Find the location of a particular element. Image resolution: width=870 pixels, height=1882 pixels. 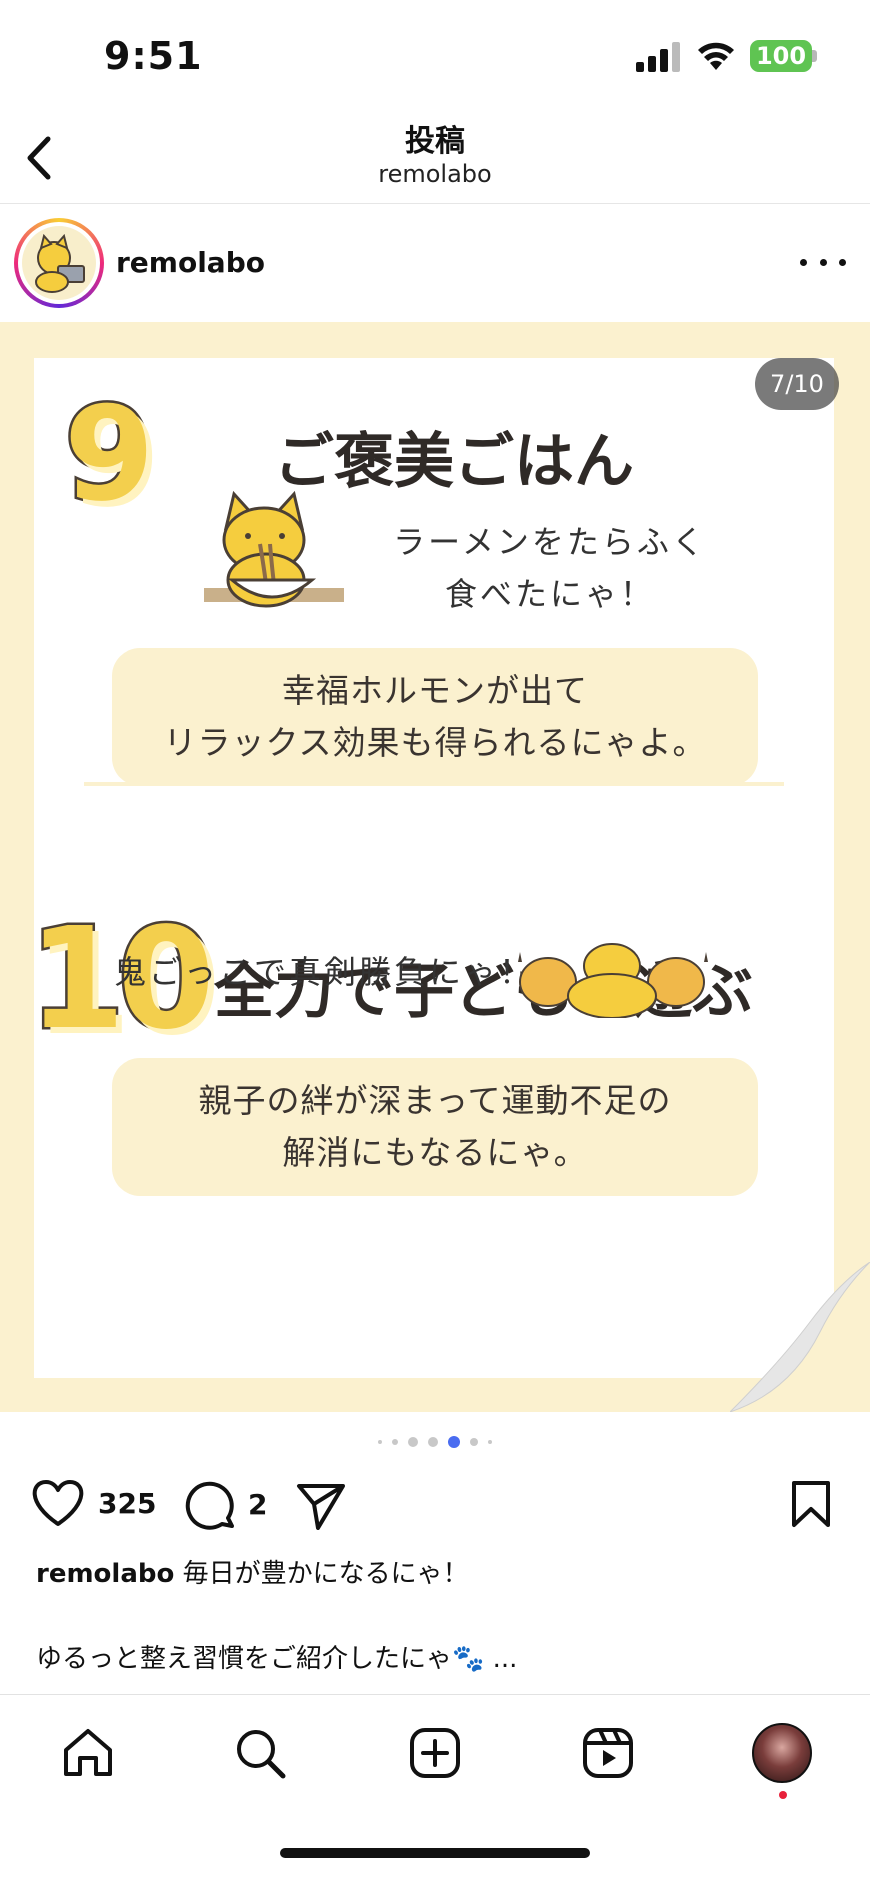

tab-reels is located at coordinates (608, 1753).